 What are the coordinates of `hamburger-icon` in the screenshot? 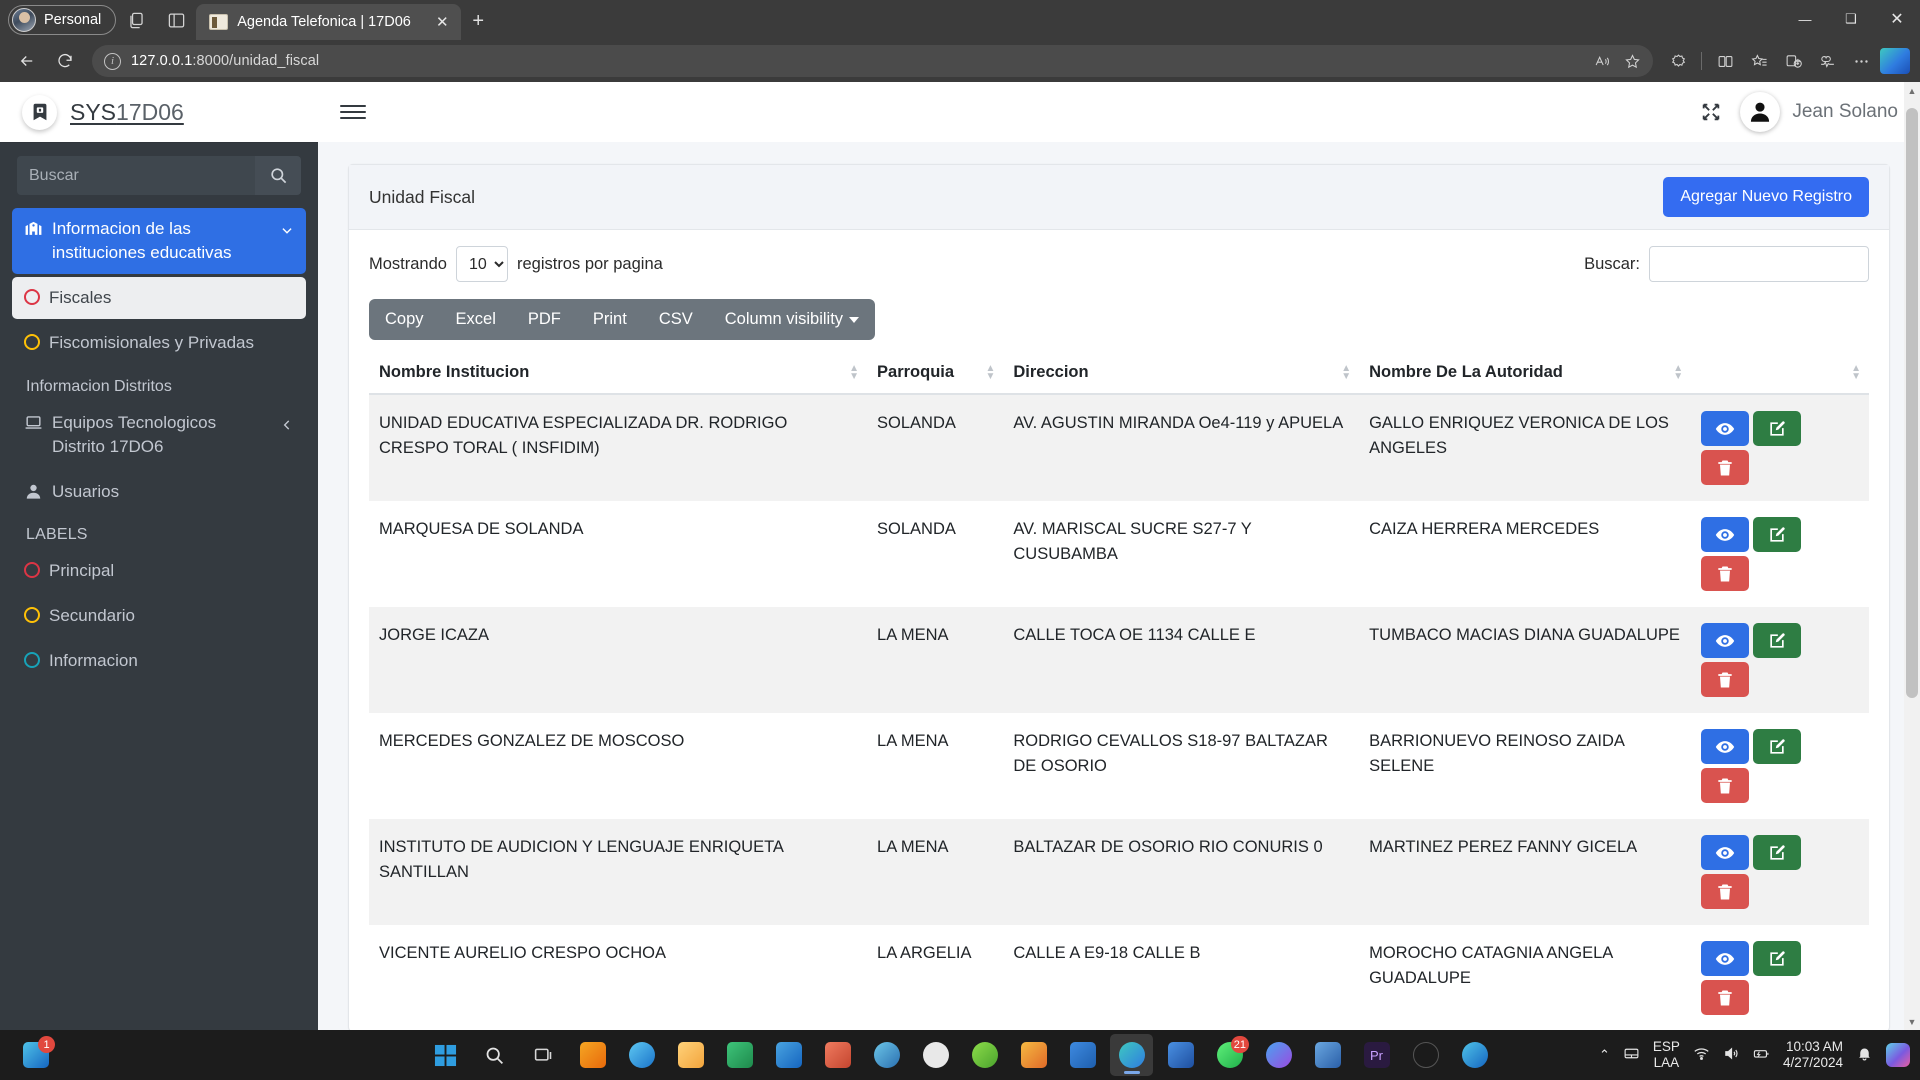 It's located at (353, 112).